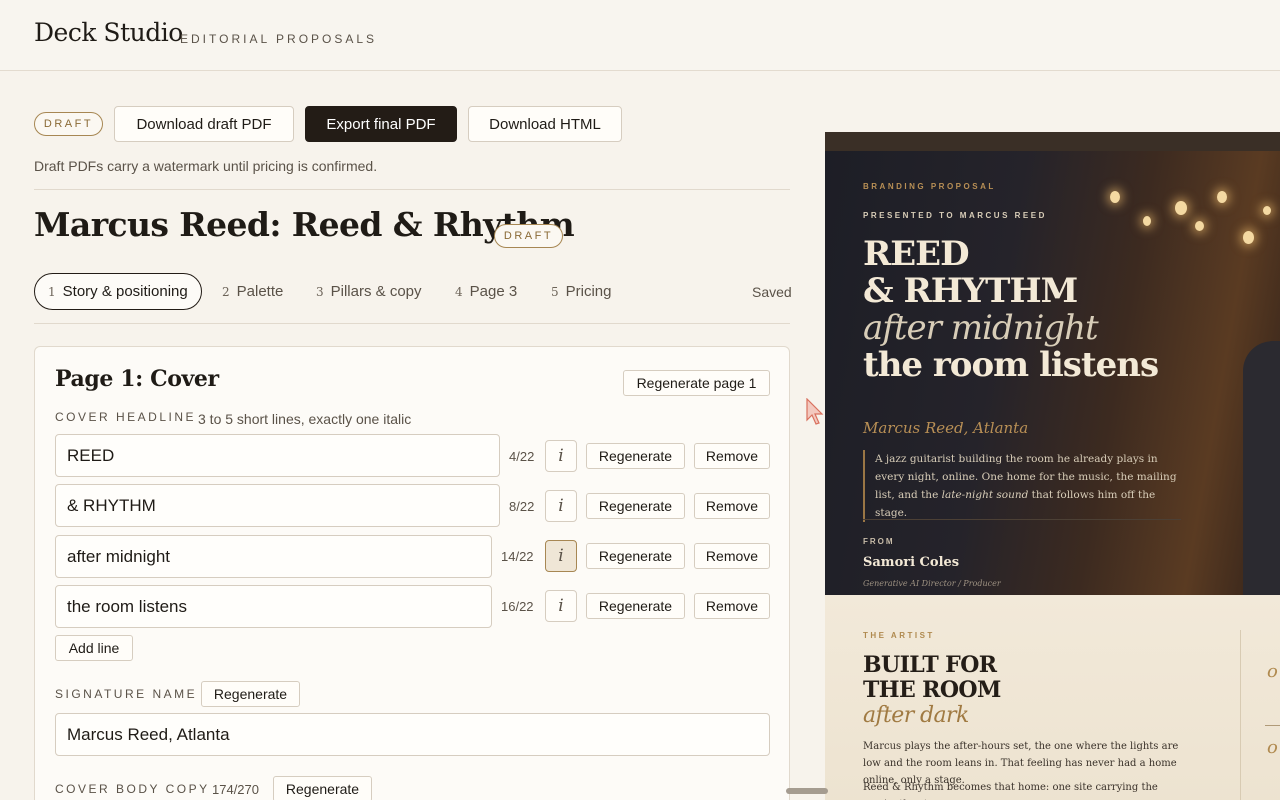 The image size is (1280, 800). What do you see at coordinates (522, 506) in the screenshot?
I see `char-count: 8/22` at bounding box center [522, 506].